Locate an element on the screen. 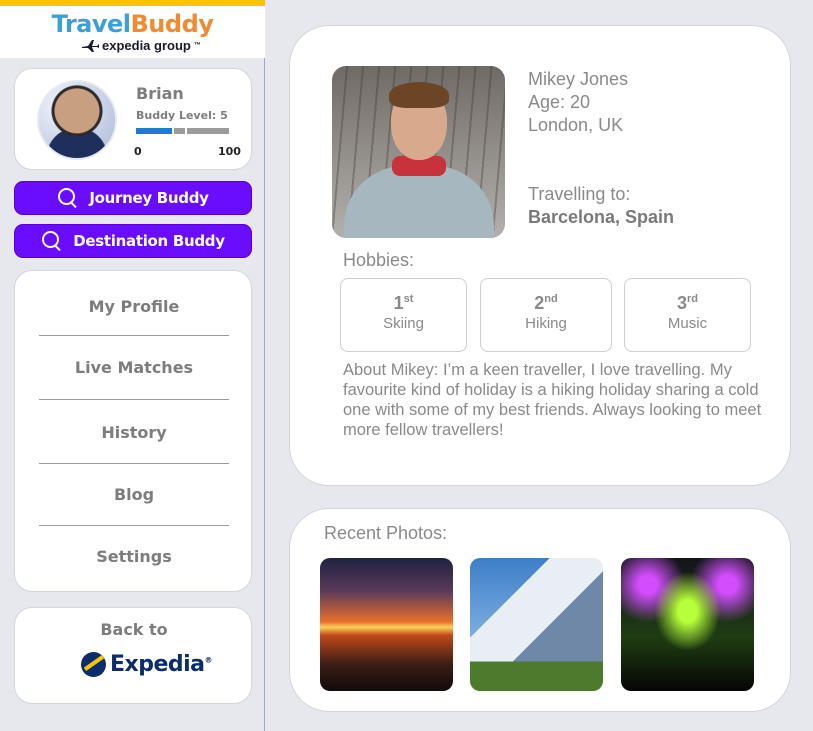 Image resolution: width=813 pixels, height=731 pixels. hobby-rank: 1st is located at coordinates (403, 303).